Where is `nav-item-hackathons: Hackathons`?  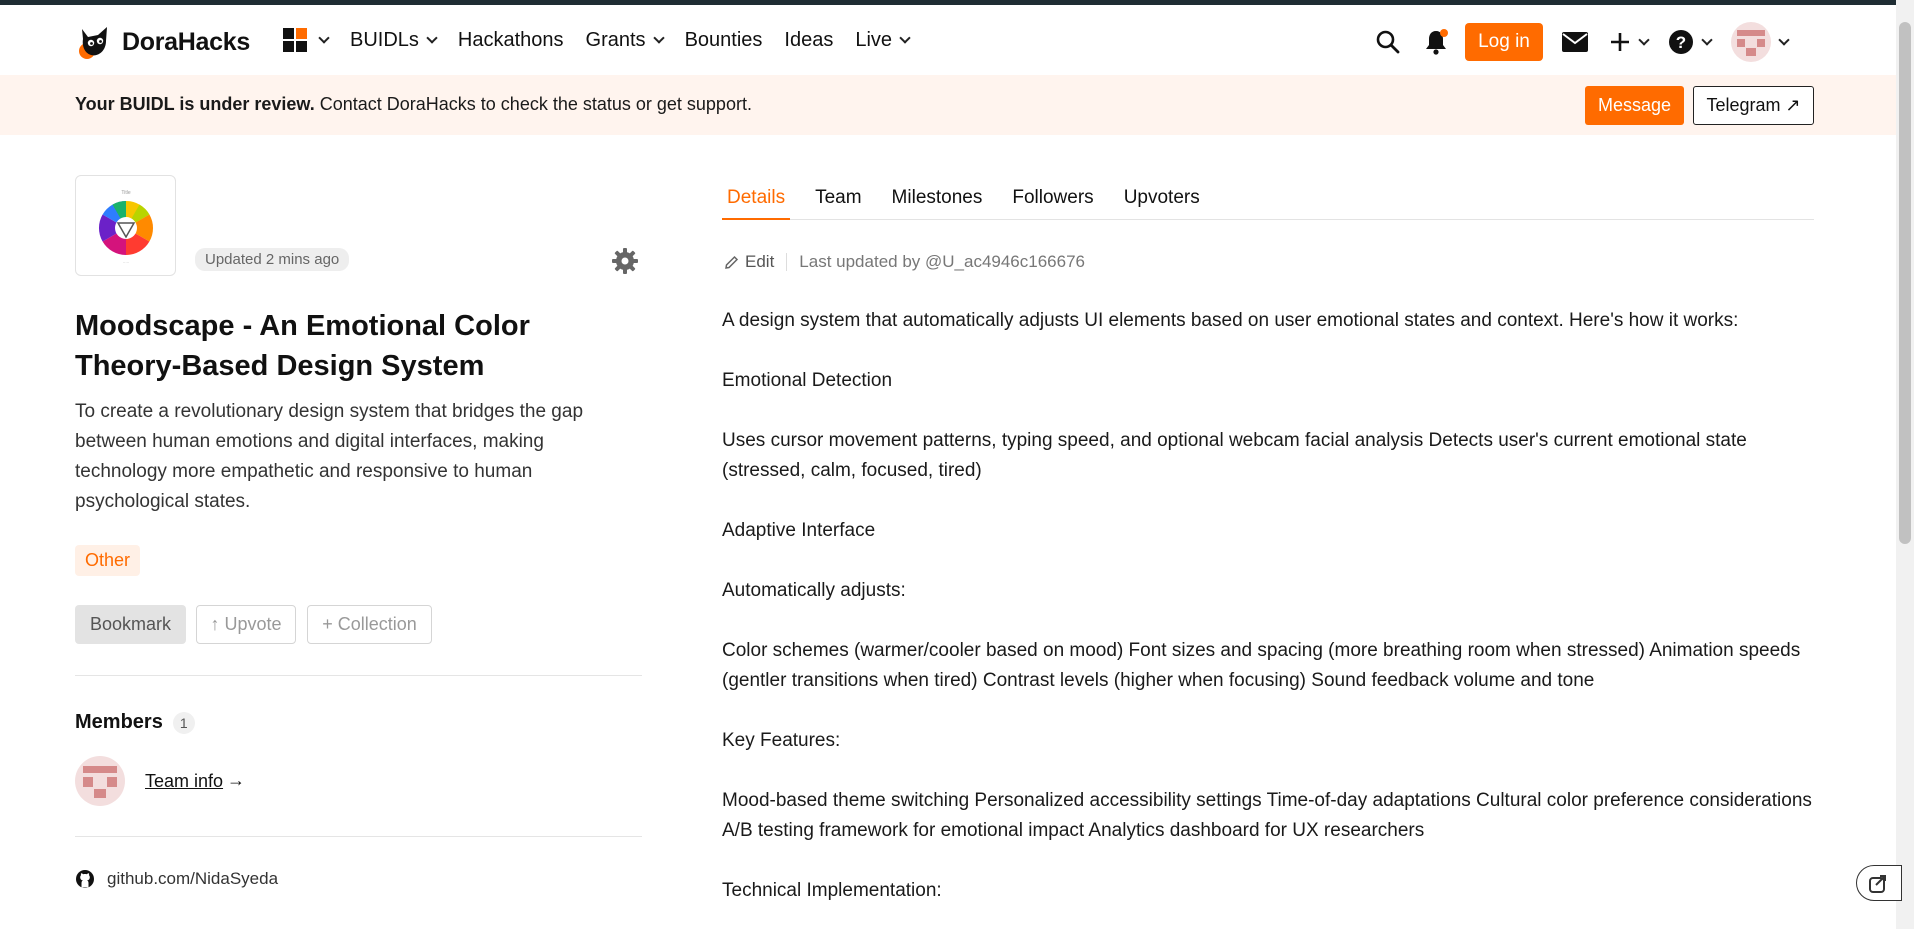 nav-item-hackathons: Hackathons is located at coordinates (511, 40).